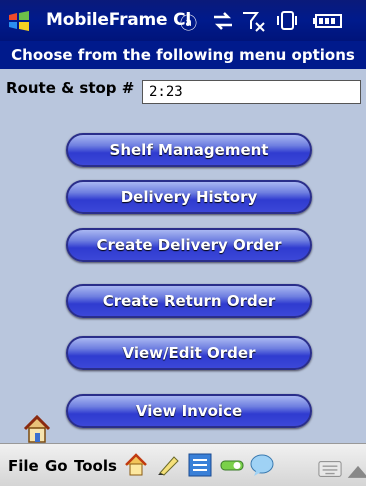  What do you see at coordinates (327, 21) in the screenshot?
I see `battery-icon` at bounding box center [327, 21].